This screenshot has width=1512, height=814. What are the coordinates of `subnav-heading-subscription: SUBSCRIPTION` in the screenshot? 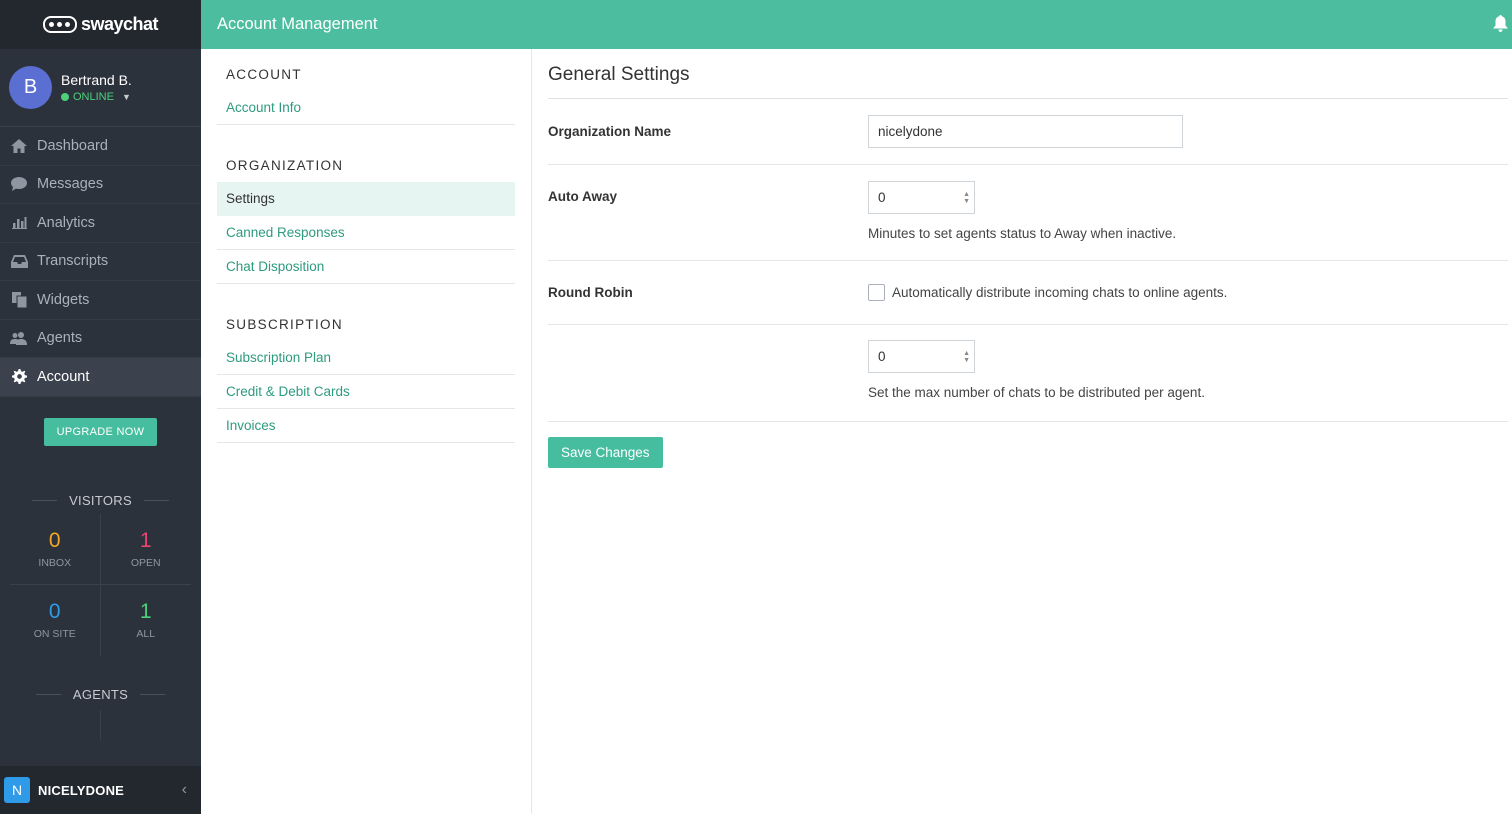 It's located at (284, 324).